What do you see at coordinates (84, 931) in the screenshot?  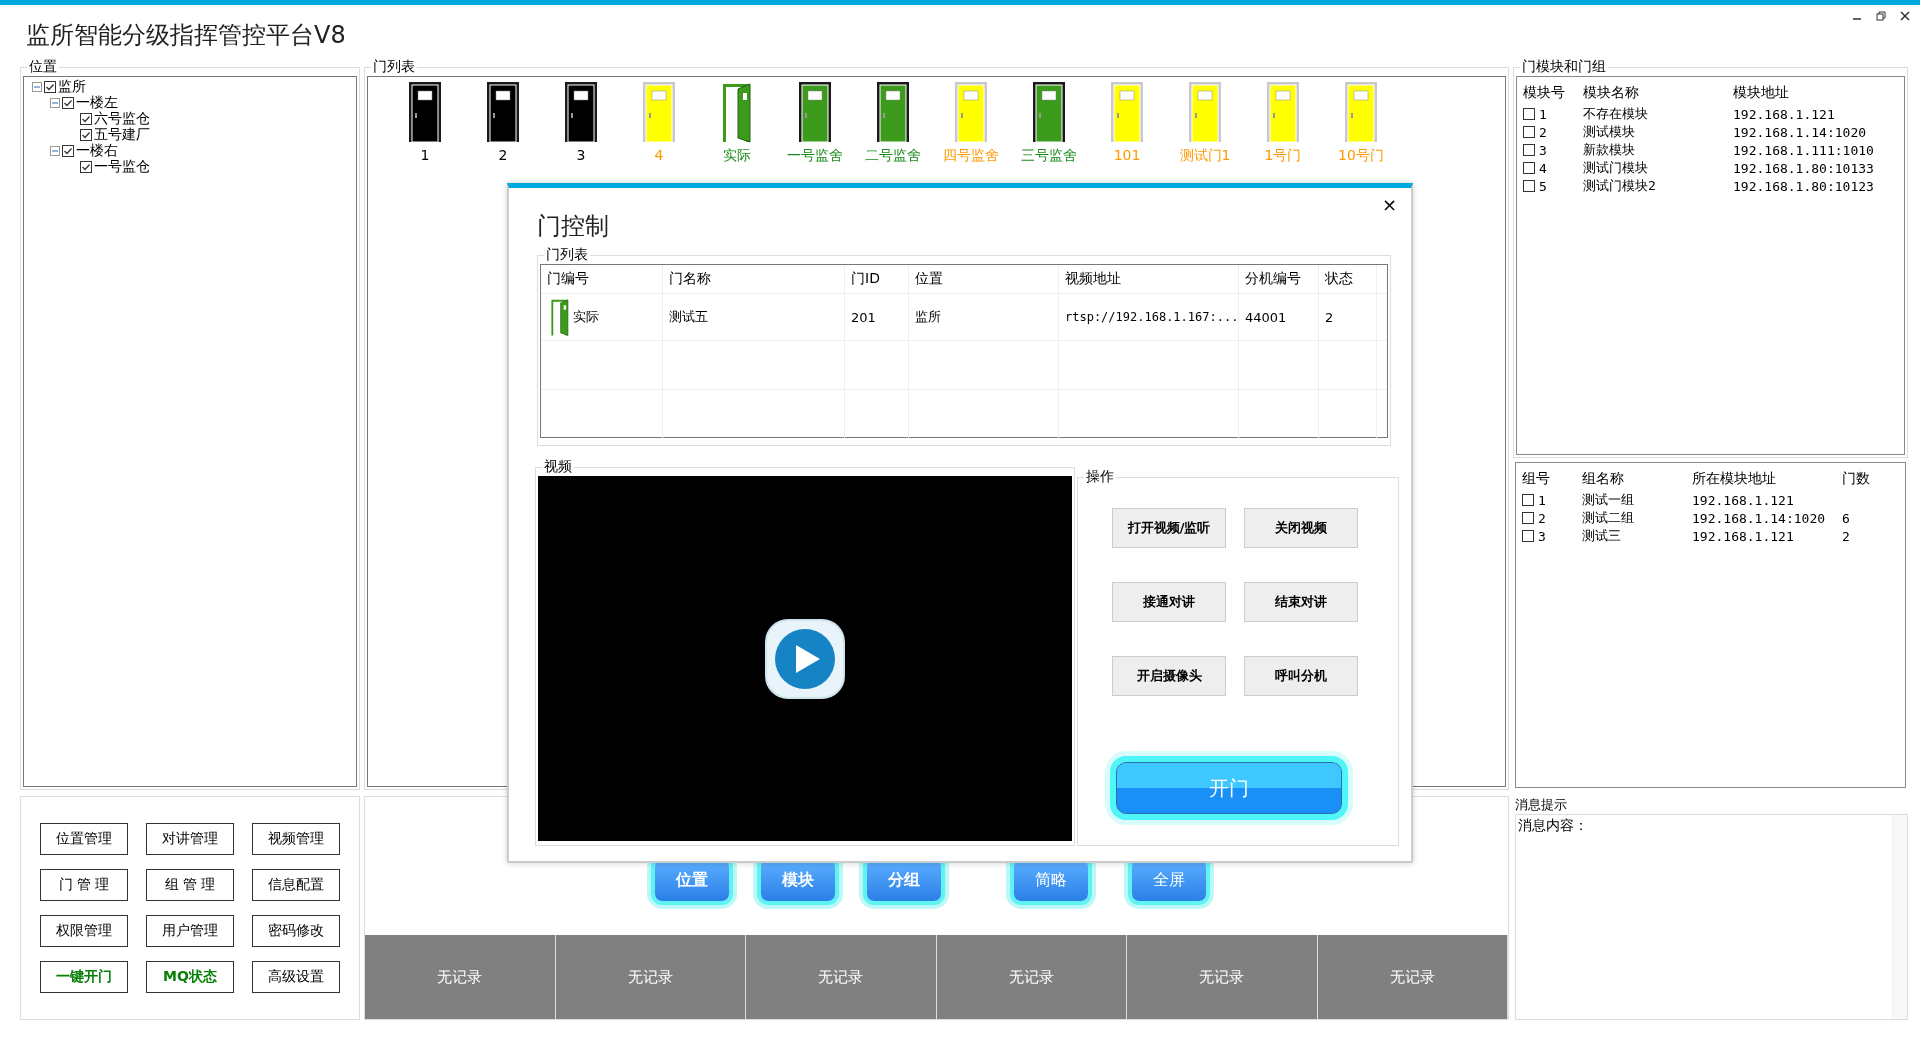 I see `menu-button: 权限管理` at bounding box center [84, 931].